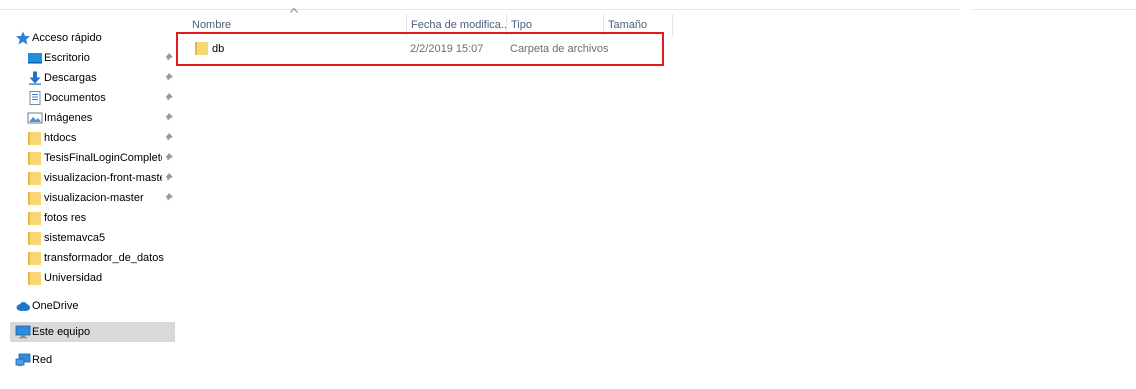  I want to click on file-modified: 2/2/2019 15:07, so click(447, 49).